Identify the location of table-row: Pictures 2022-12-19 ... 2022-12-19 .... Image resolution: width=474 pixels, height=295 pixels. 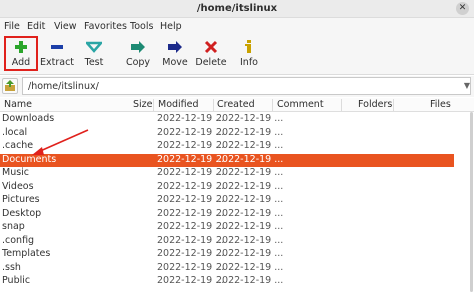
(237, 201).